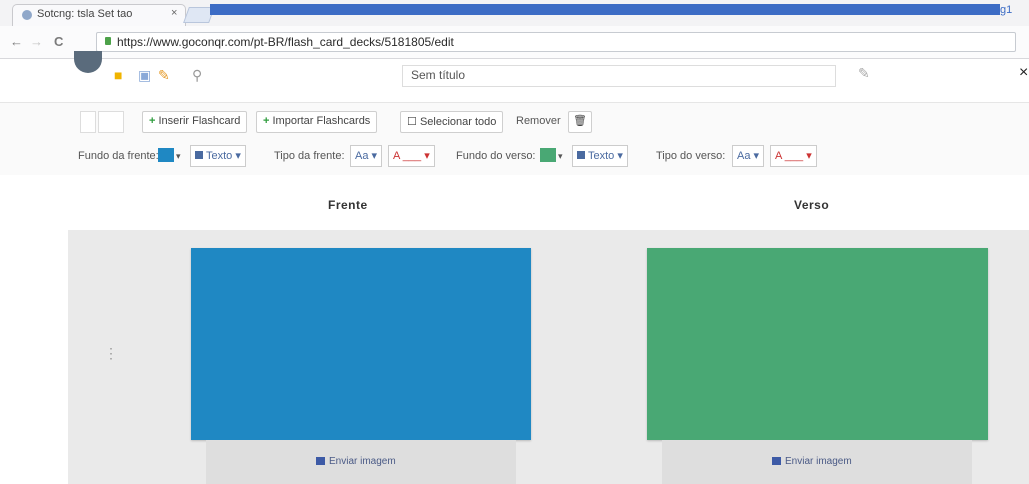 Image resolution: width=1029 pixels, height=484 pixels. I want to click on folder-icon: ■, so click(118, 75).